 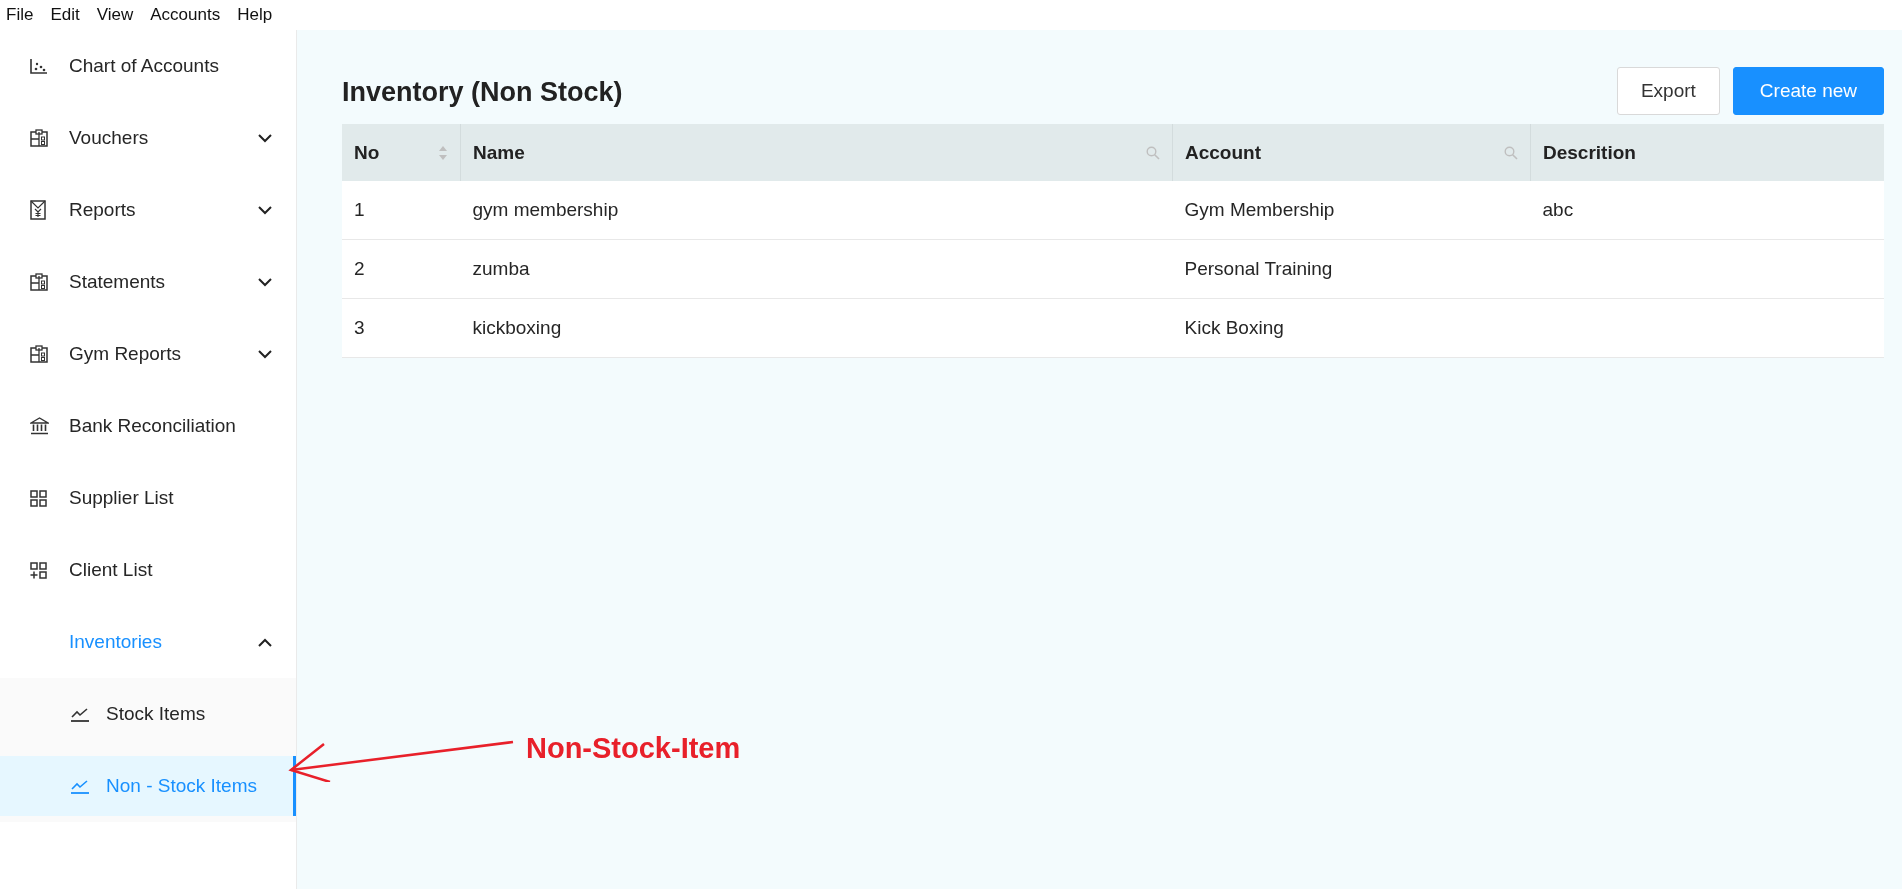 I want to click on grid-add-icon, so click(x=38, y=570).